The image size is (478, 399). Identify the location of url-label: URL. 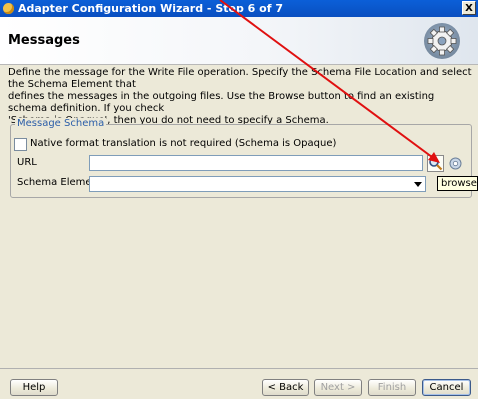
(27, 162).